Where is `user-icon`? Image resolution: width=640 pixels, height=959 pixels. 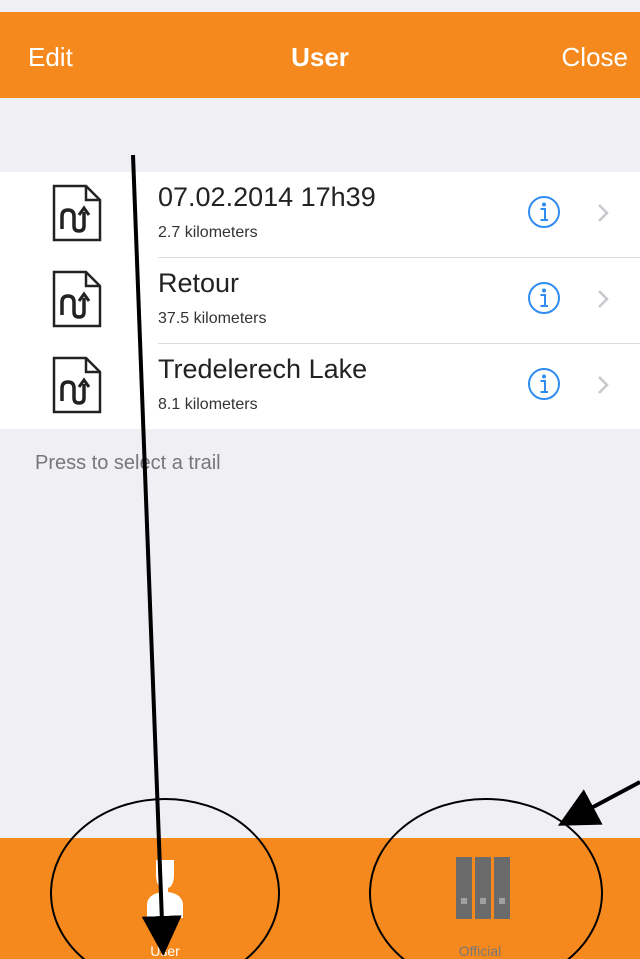 user-icon is located at coordinates (165, 889).